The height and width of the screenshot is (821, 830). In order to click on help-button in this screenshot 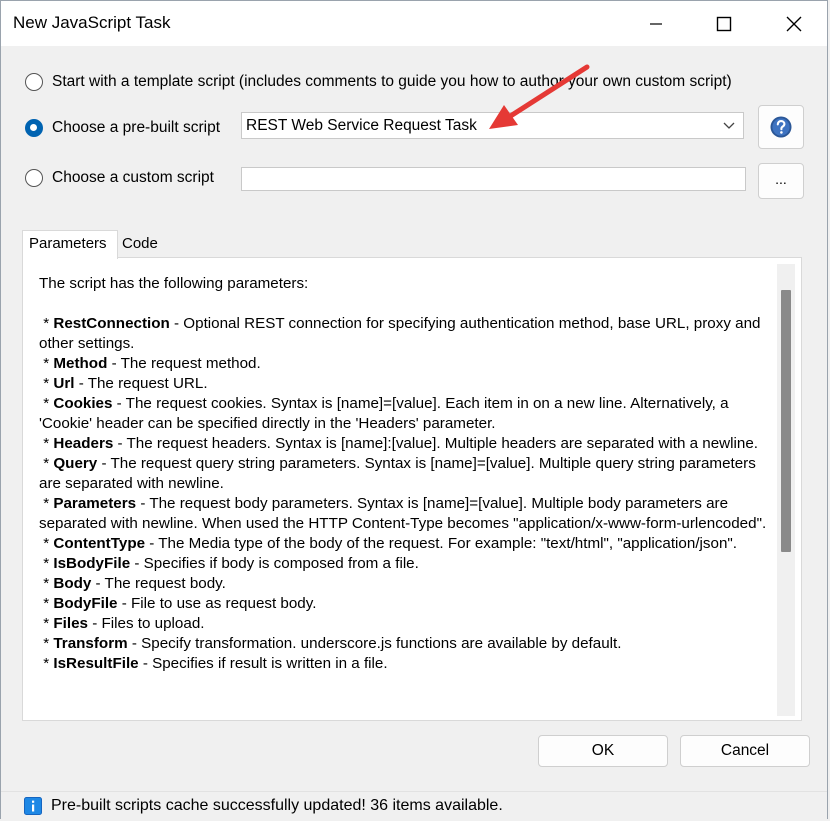, I will do `click(781, 127)`.